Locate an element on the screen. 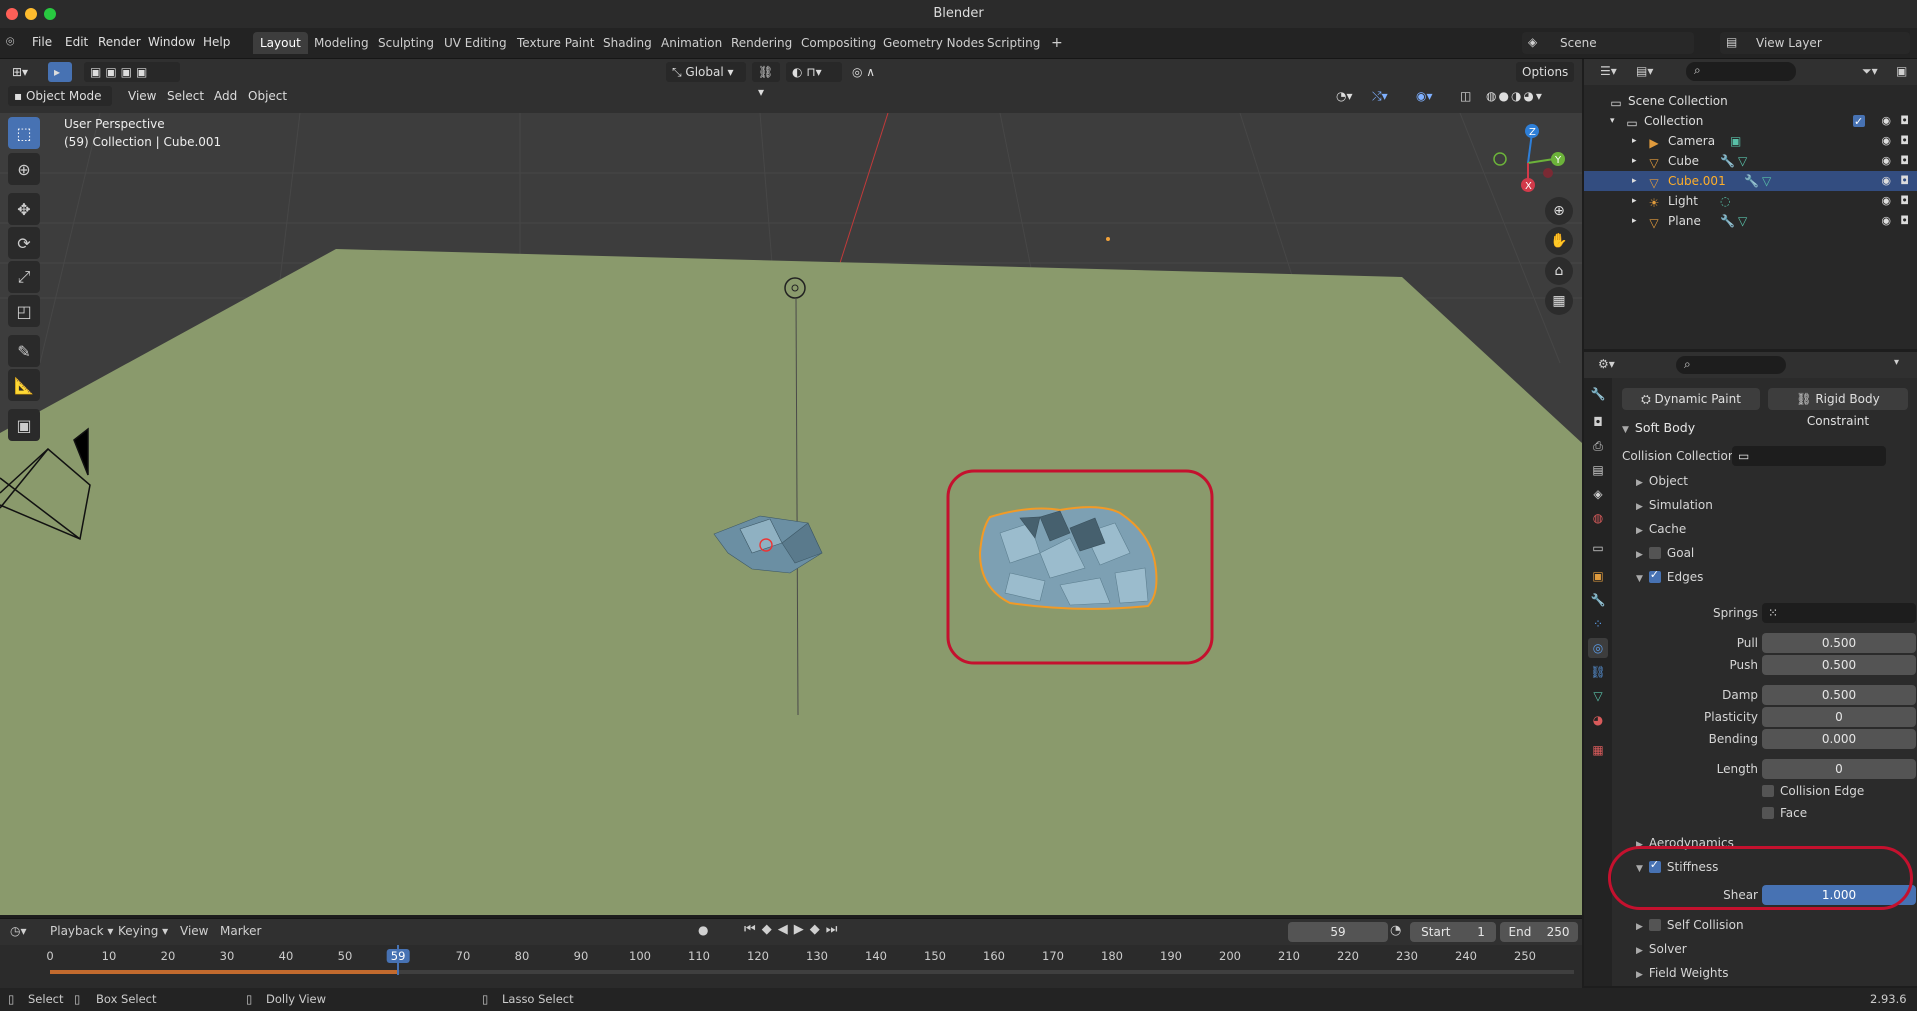  camera-data-icon: ▣ is located at coordinates (1735, 141).